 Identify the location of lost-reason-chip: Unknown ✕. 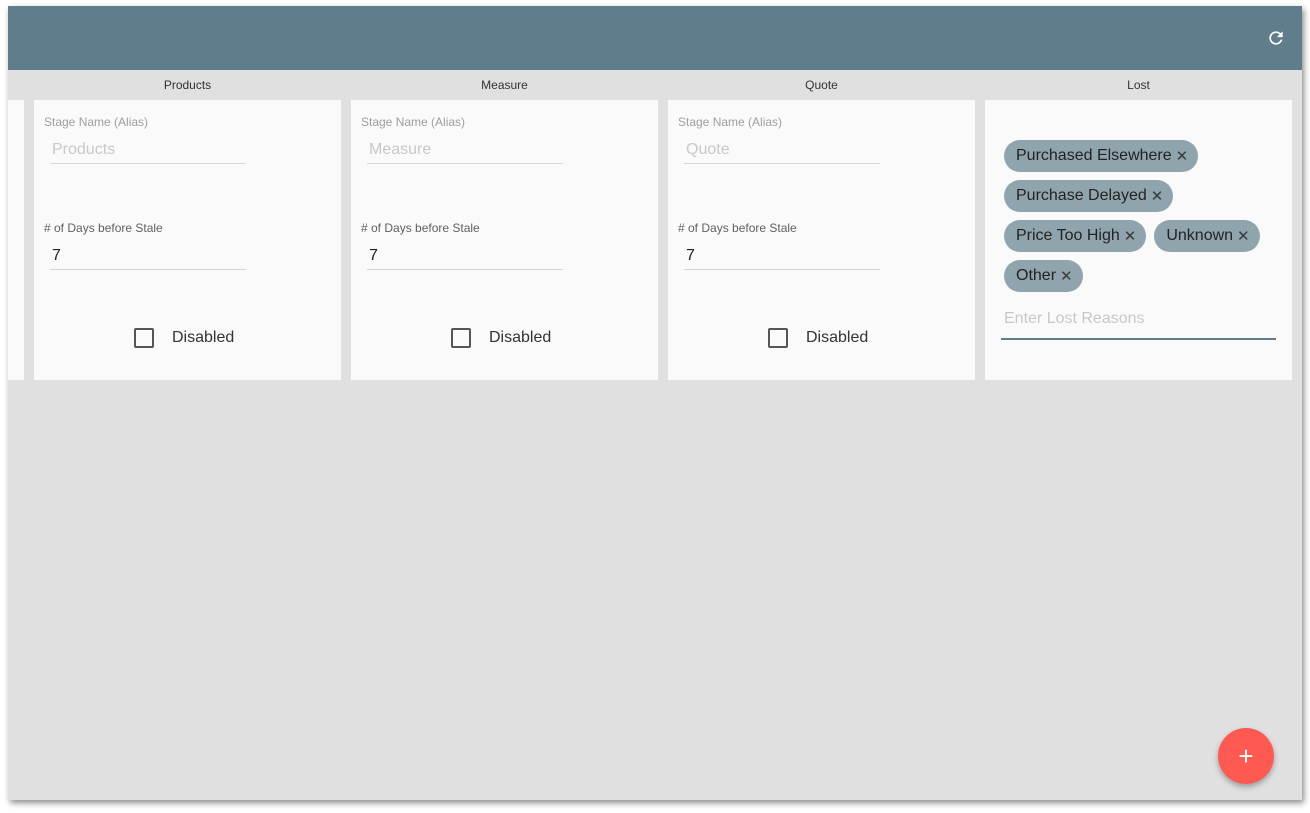
(1207, 236).